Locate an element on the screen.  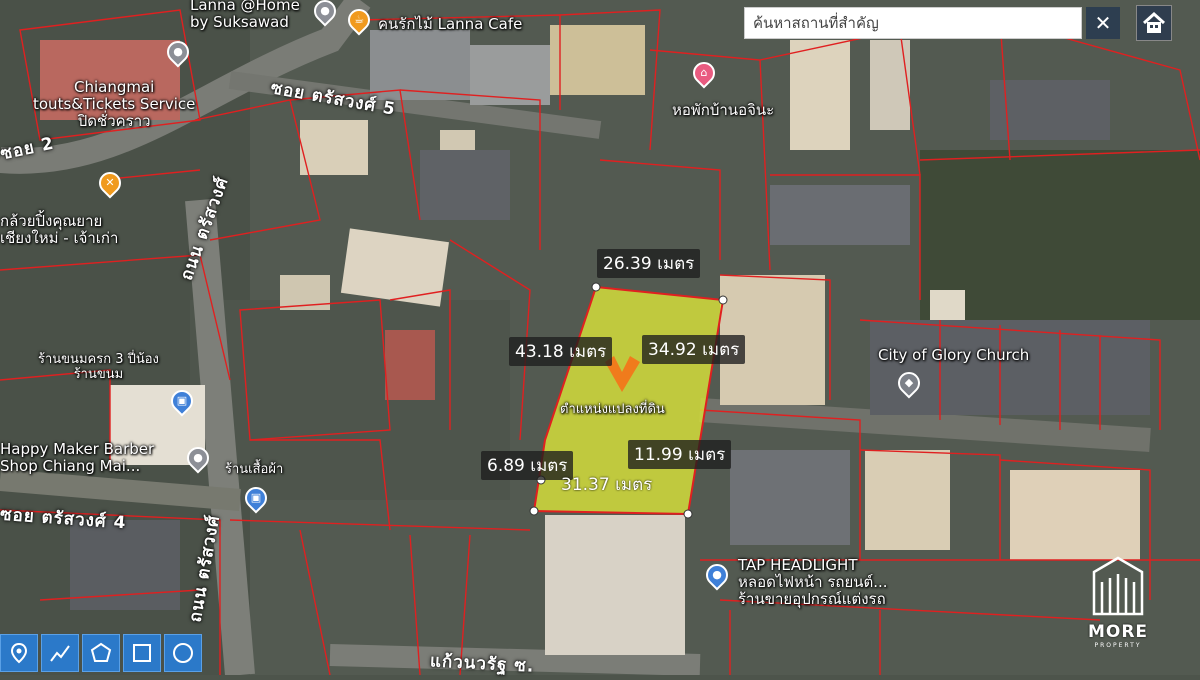
polyline-icon is located at coordinates (60, 653).